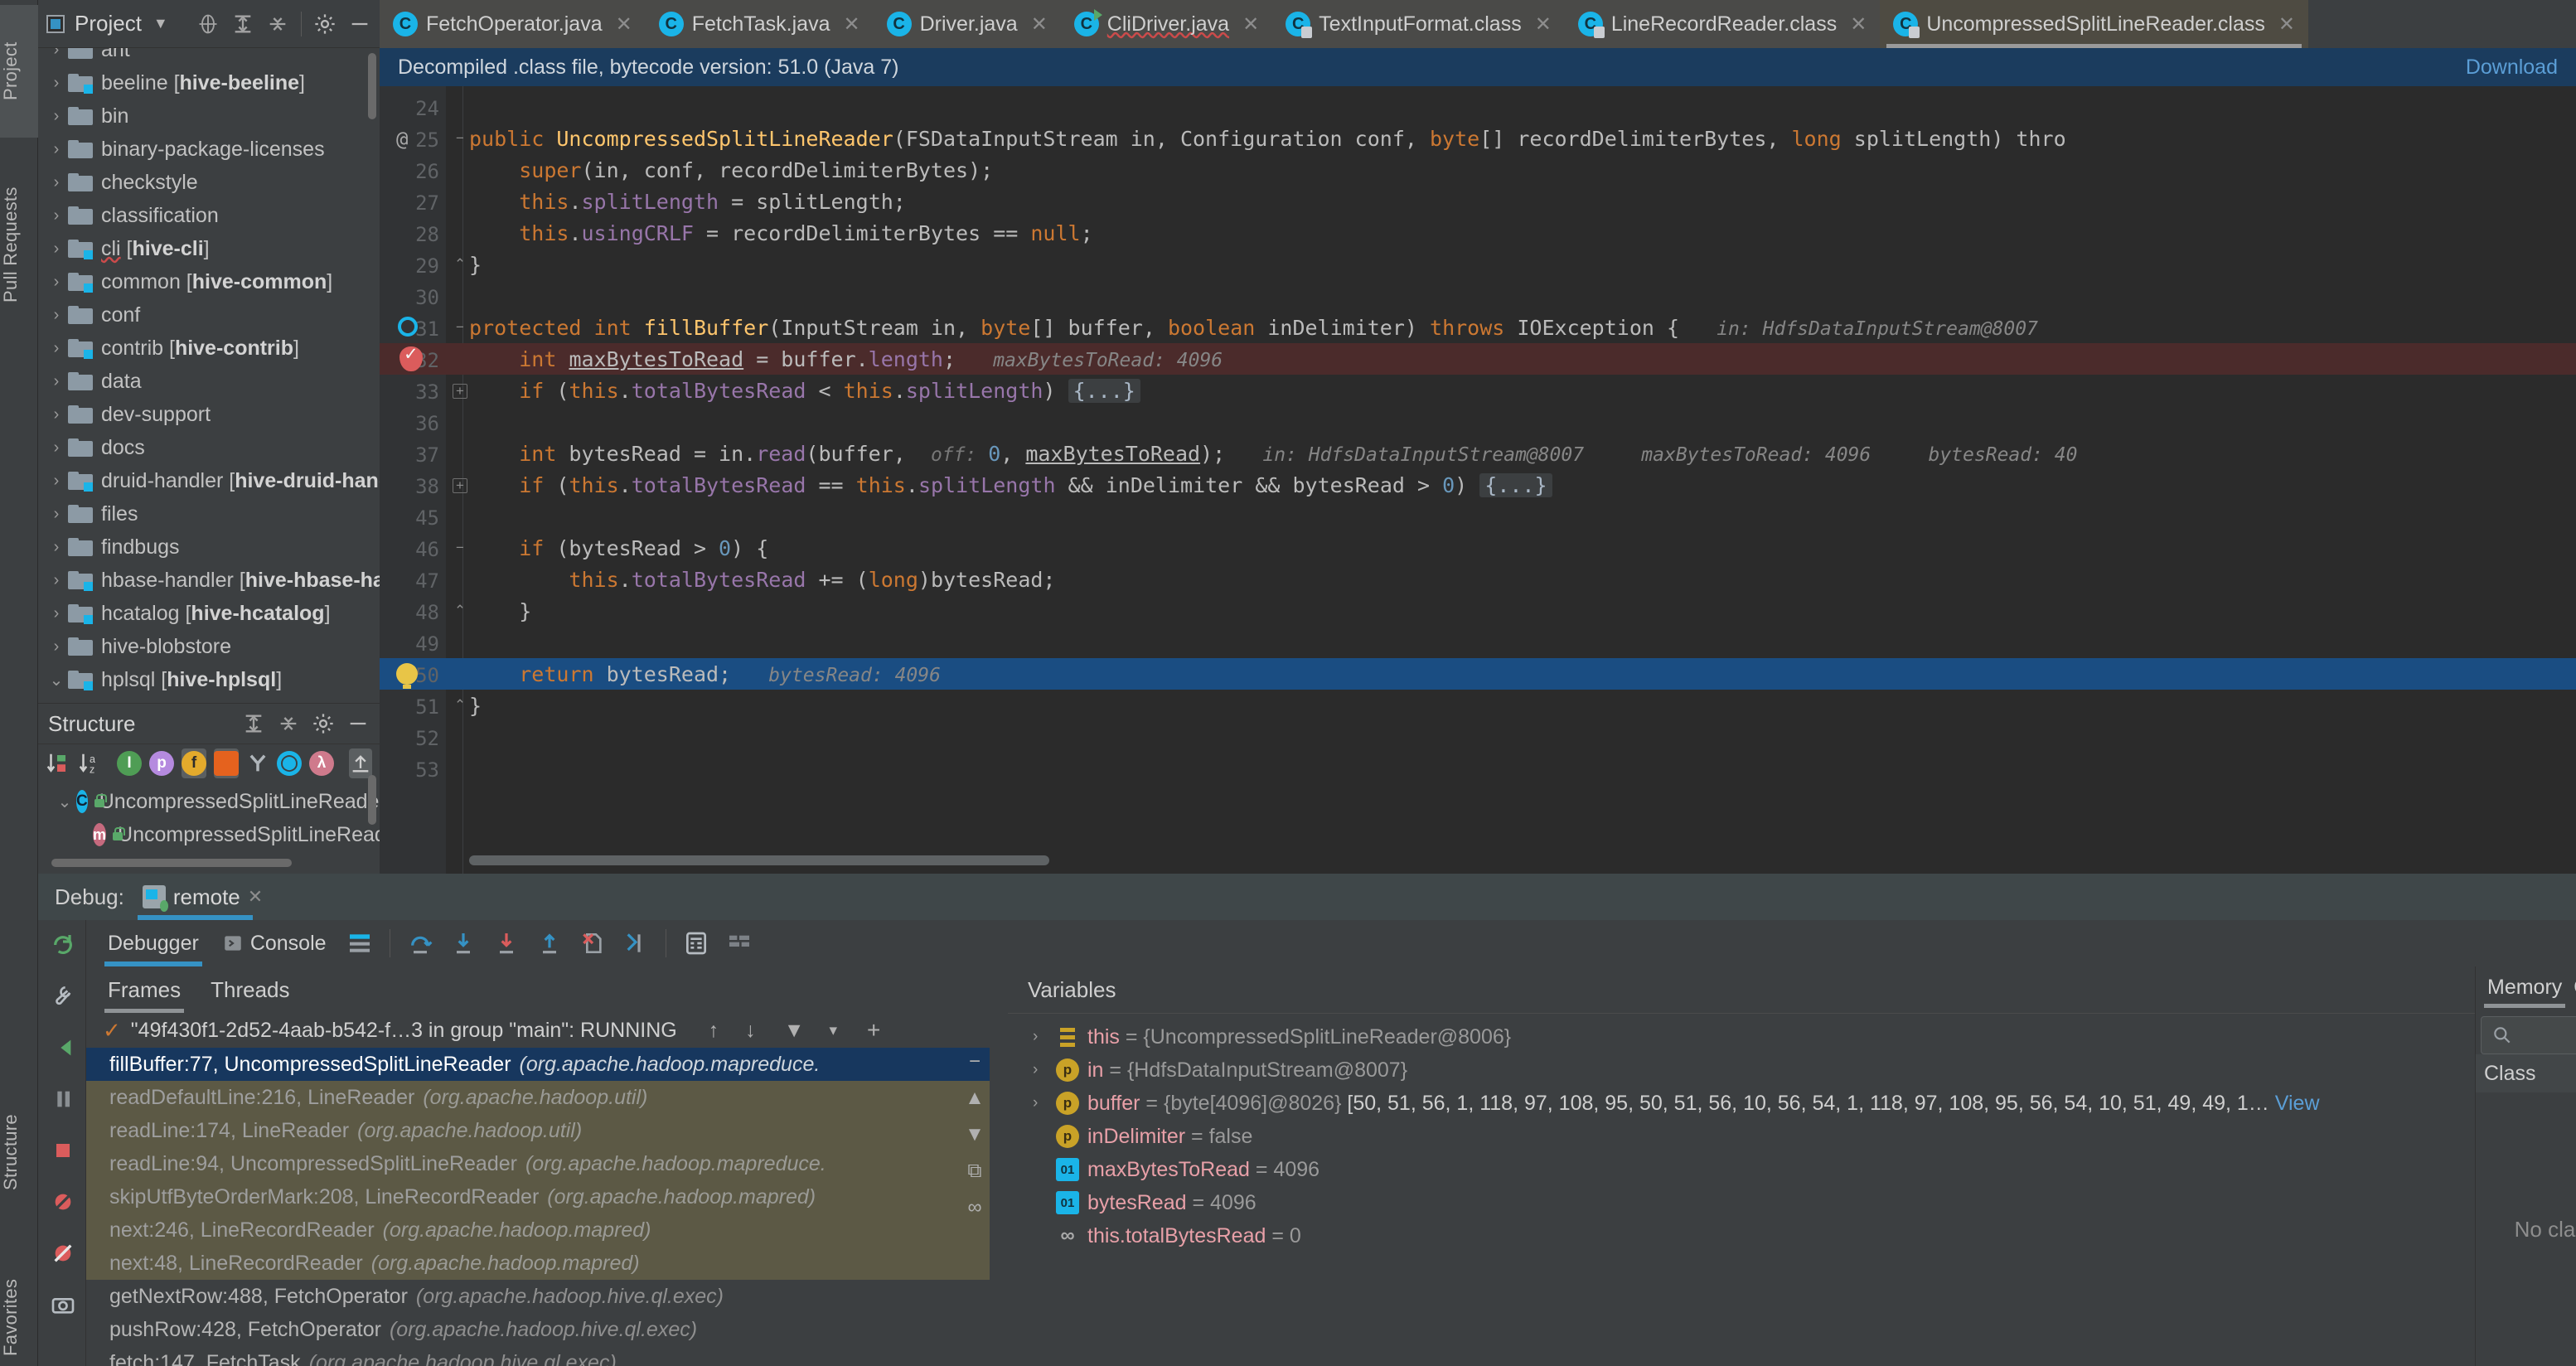 This screenshot has height=1366, width=2576. Describe the element at coordinates (209, 480) in the screenshot. I see `project-tree-item: › druid-handler [hive-druid-handler]` at that location.